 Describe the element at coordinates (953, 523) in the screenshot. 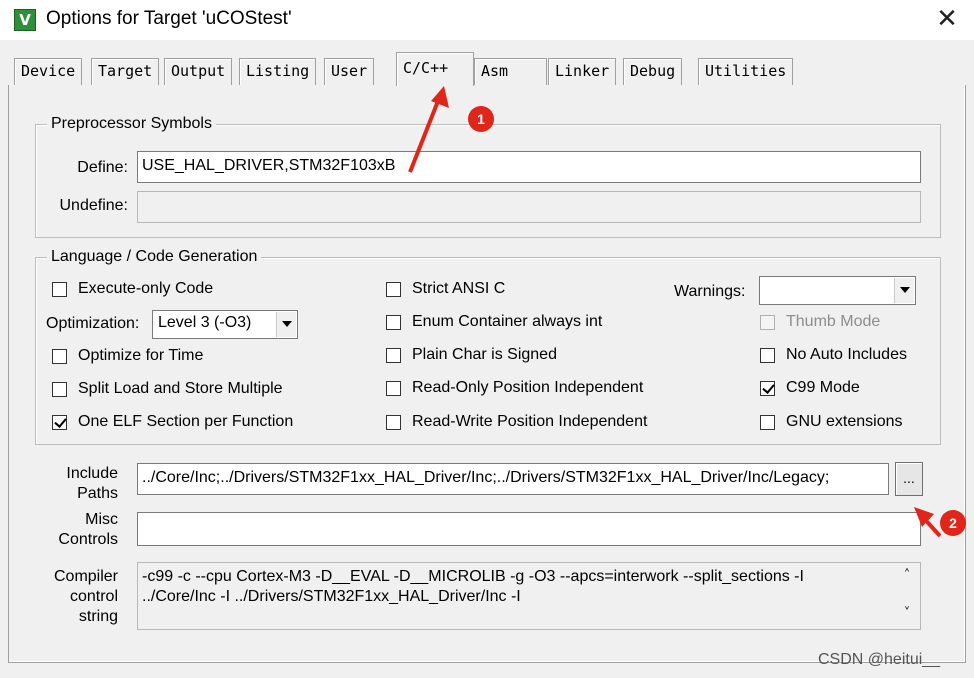

I see `annotation-badge-2: 2` at that location.